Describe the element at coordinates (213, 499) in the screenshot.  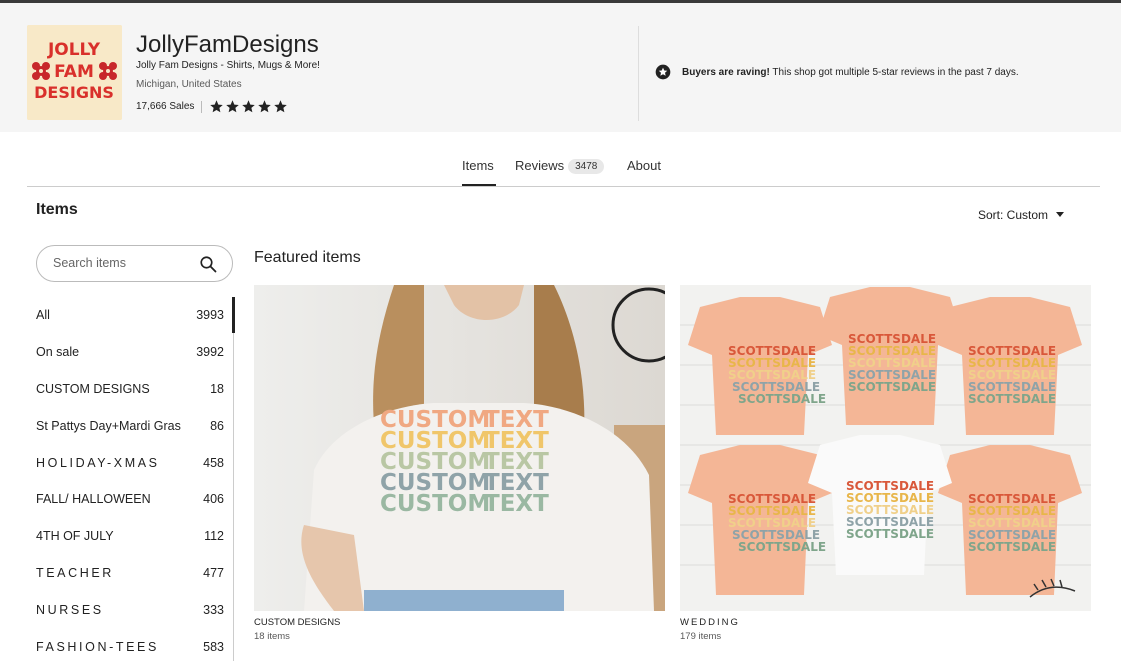
I see `category-count: 406` at that location.